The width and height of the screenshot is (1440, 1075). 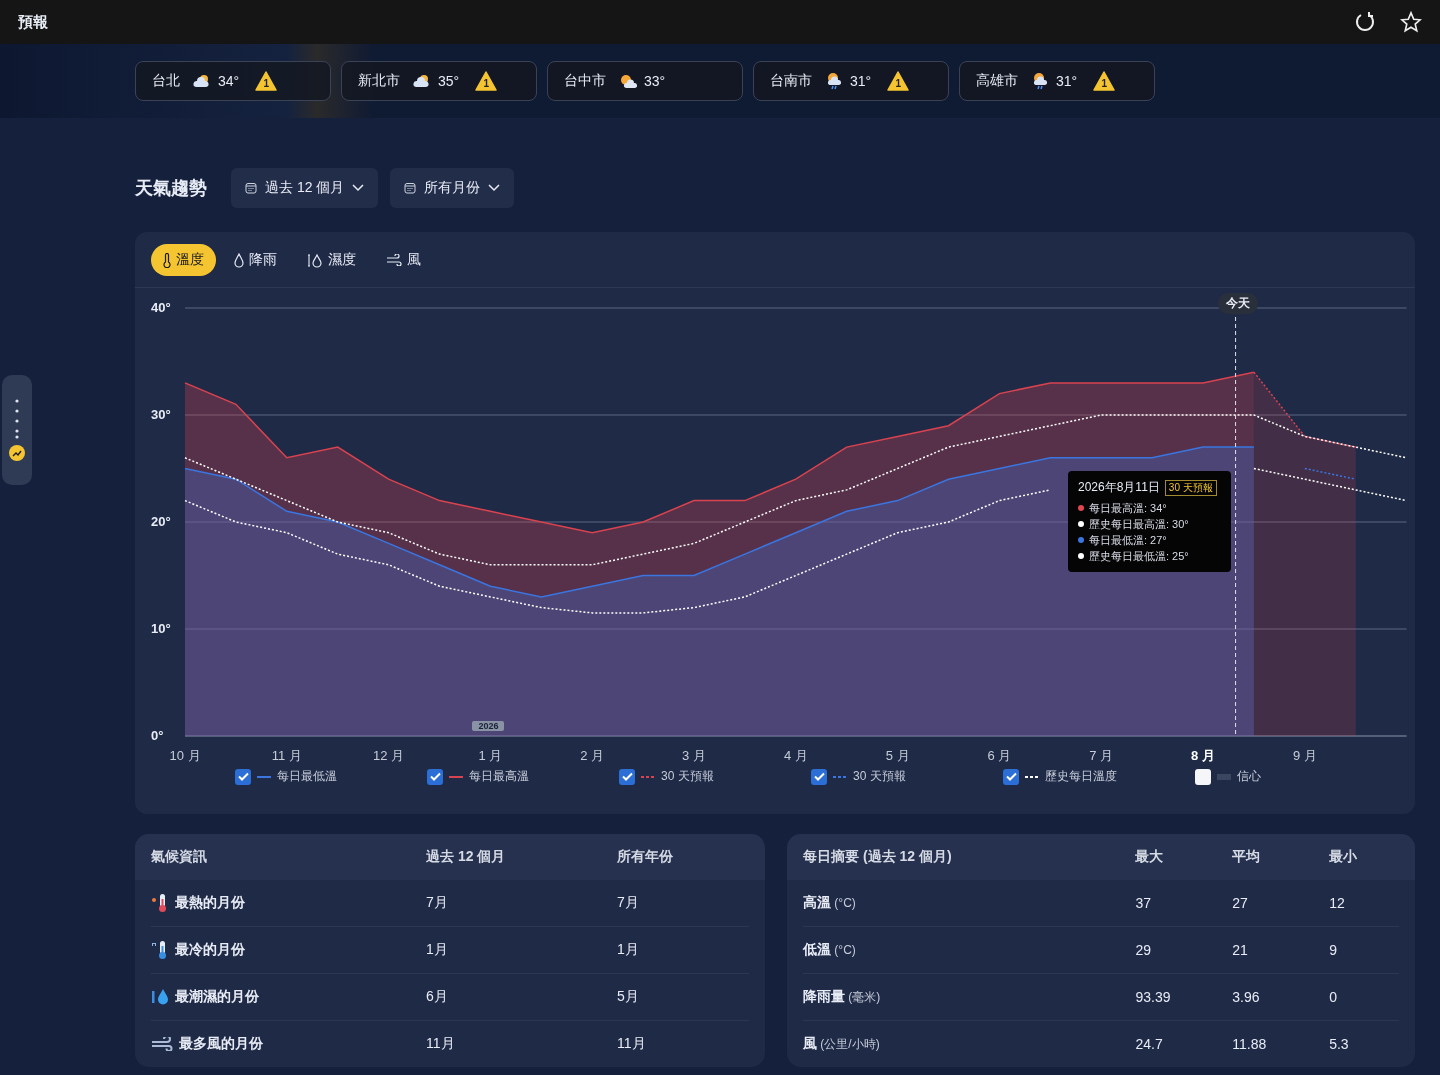 What do you see at coordinates (315, 260) in the screenshot?
I see `humidity-icon` at bounding box center [315, 260].